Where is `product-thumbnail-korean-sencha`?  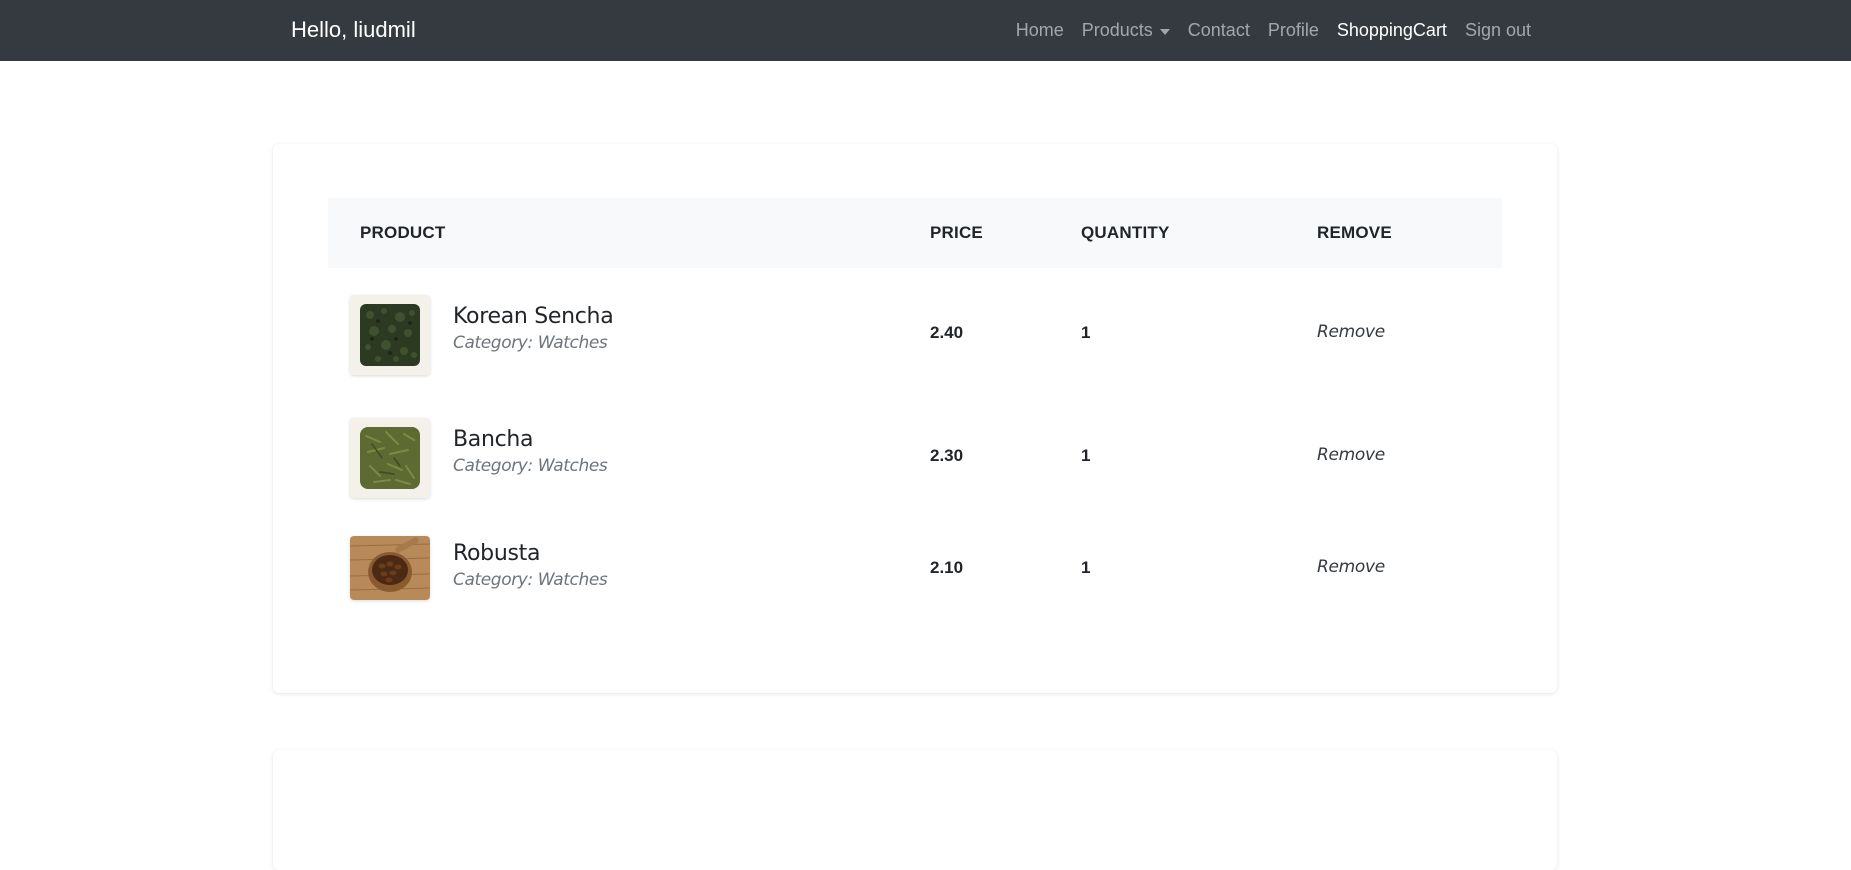 product-thumbnail-korean-sencha is located at coordinates (390, 335).